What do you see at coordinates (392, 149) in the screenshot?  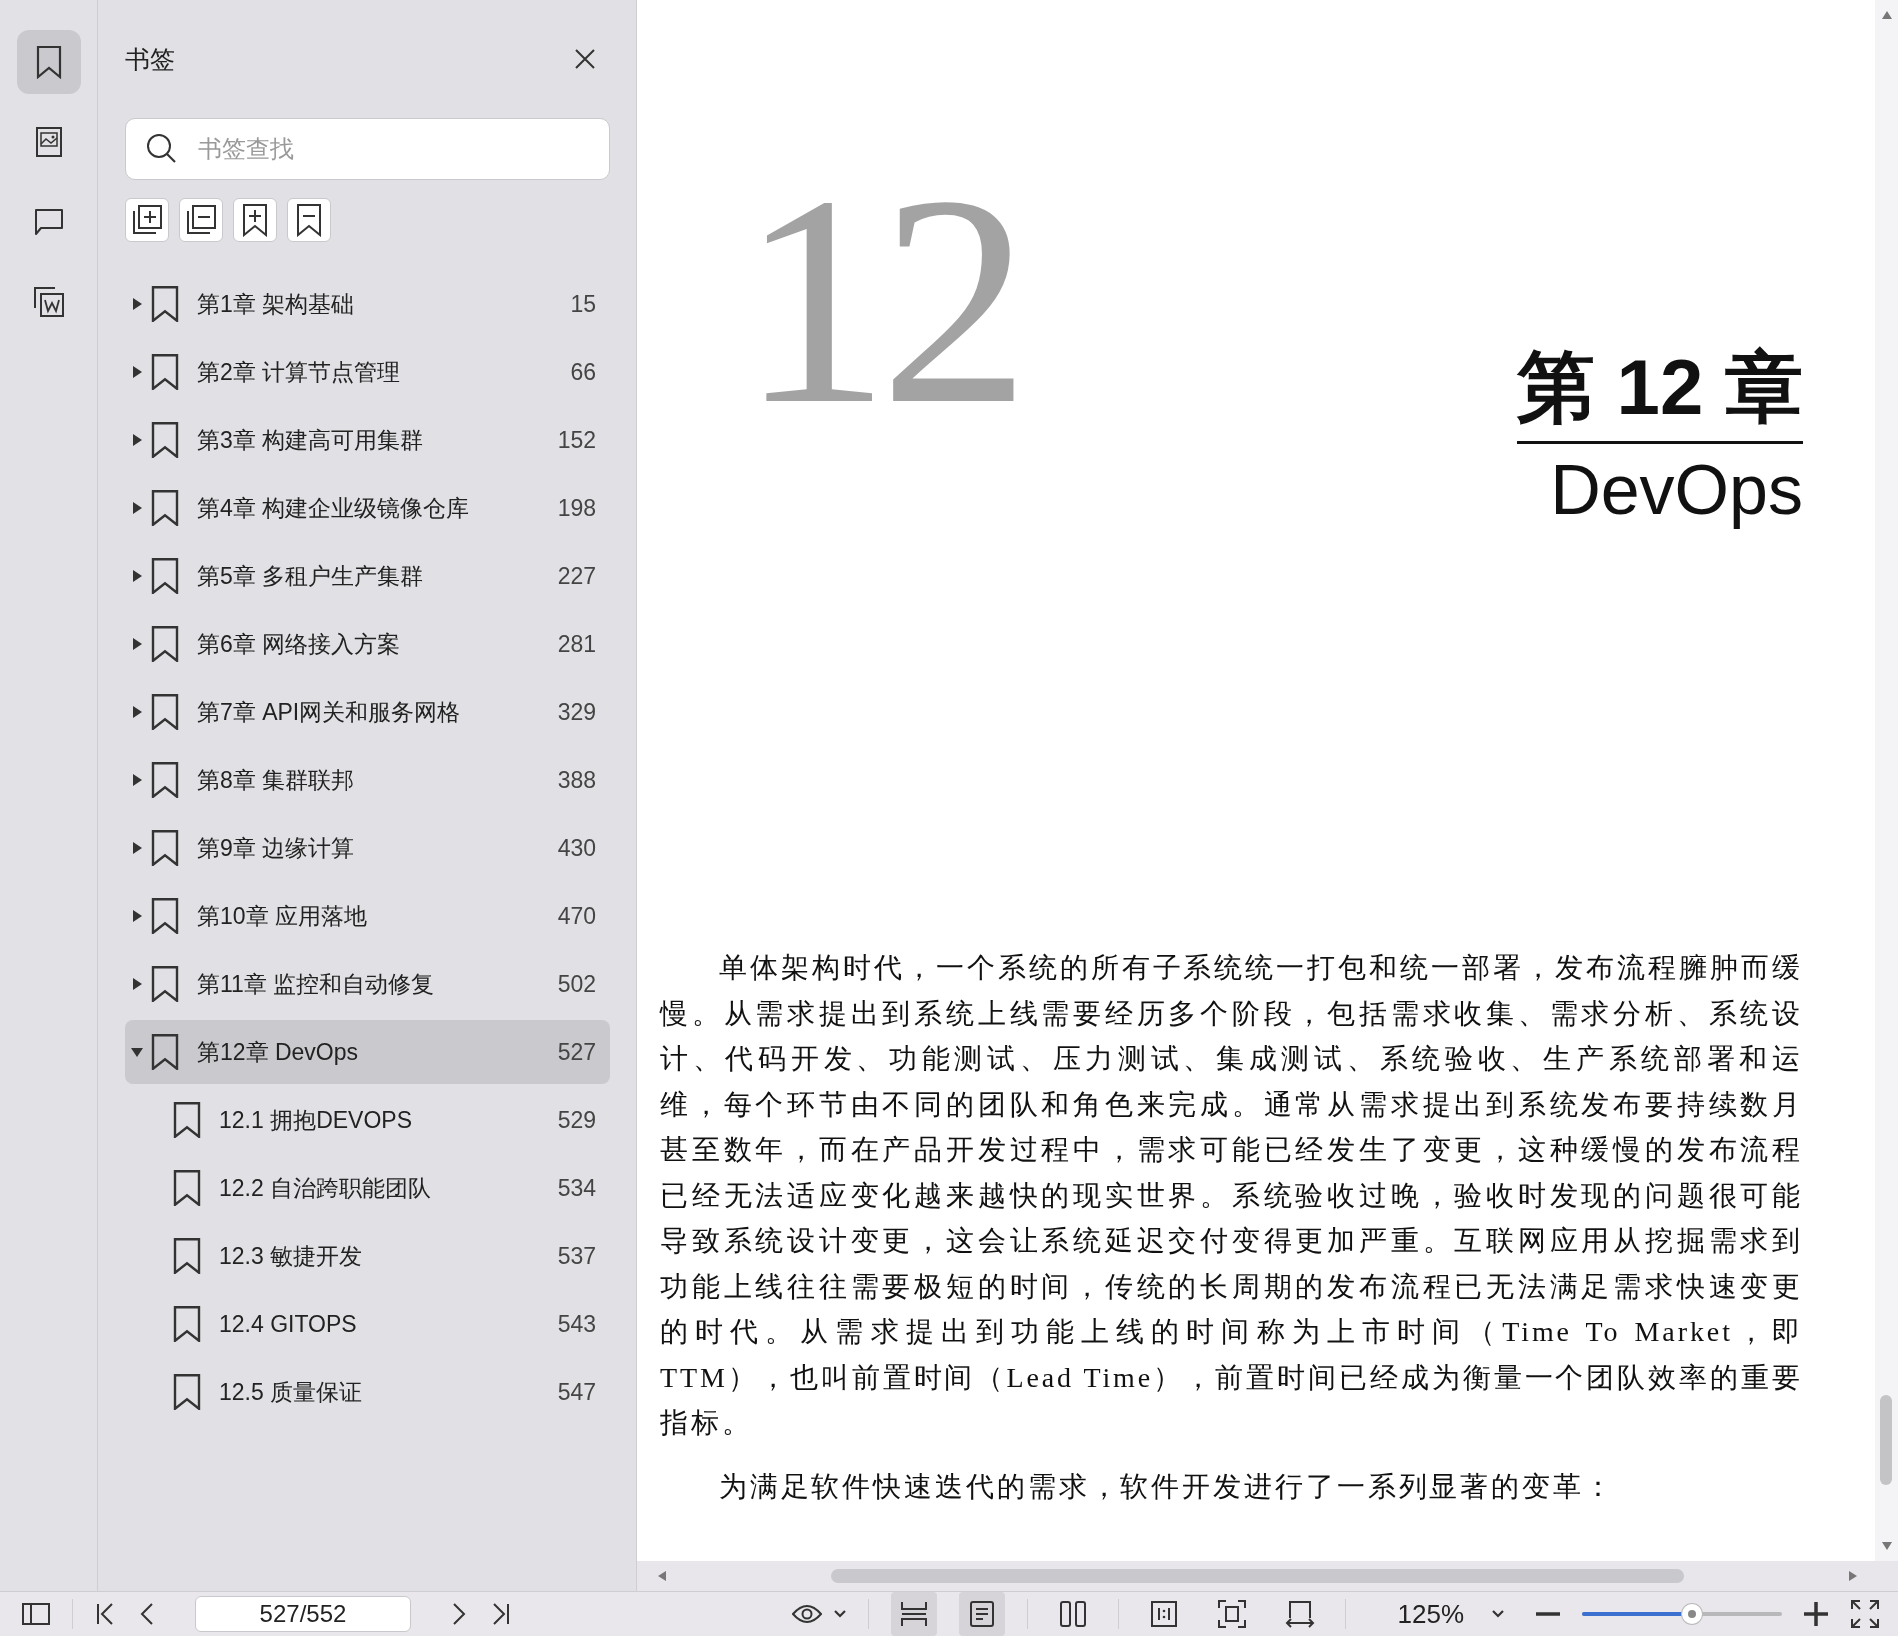 I see `search-input: 书签查找` at bounding box center [392, 149].